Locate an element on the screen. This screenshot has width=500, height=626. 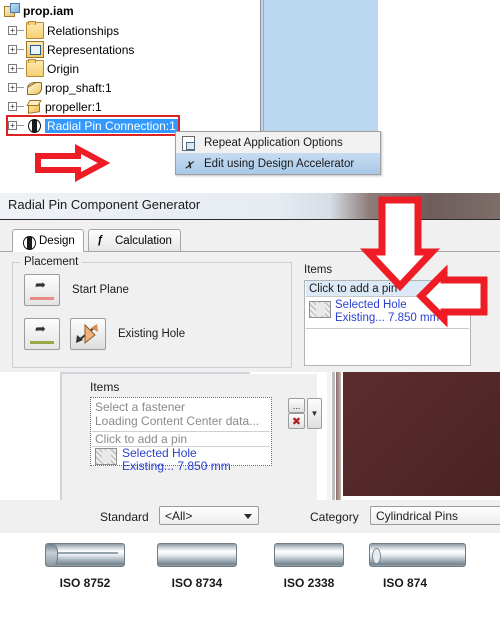
tab-calculation: ƒ Calculation is located at coordinates (134, 240).